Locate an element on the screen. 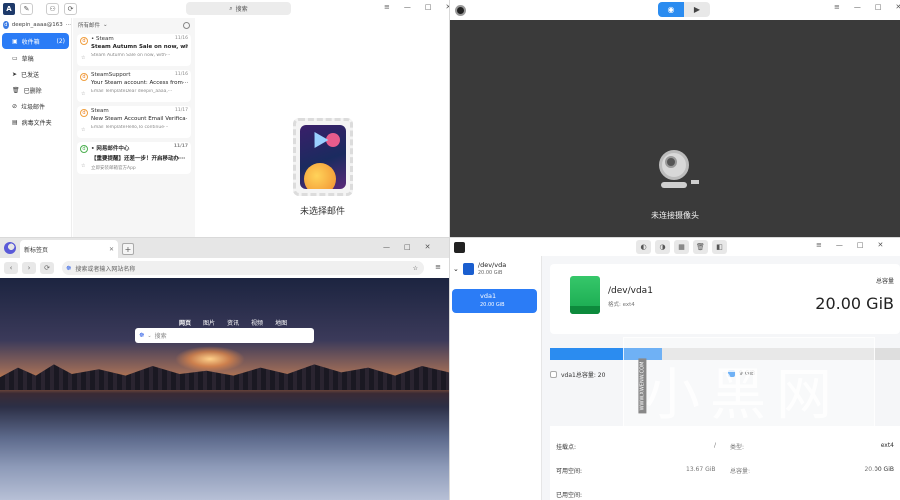  bookmark-star-icon: ☆ is located at coordinates (415, 268).